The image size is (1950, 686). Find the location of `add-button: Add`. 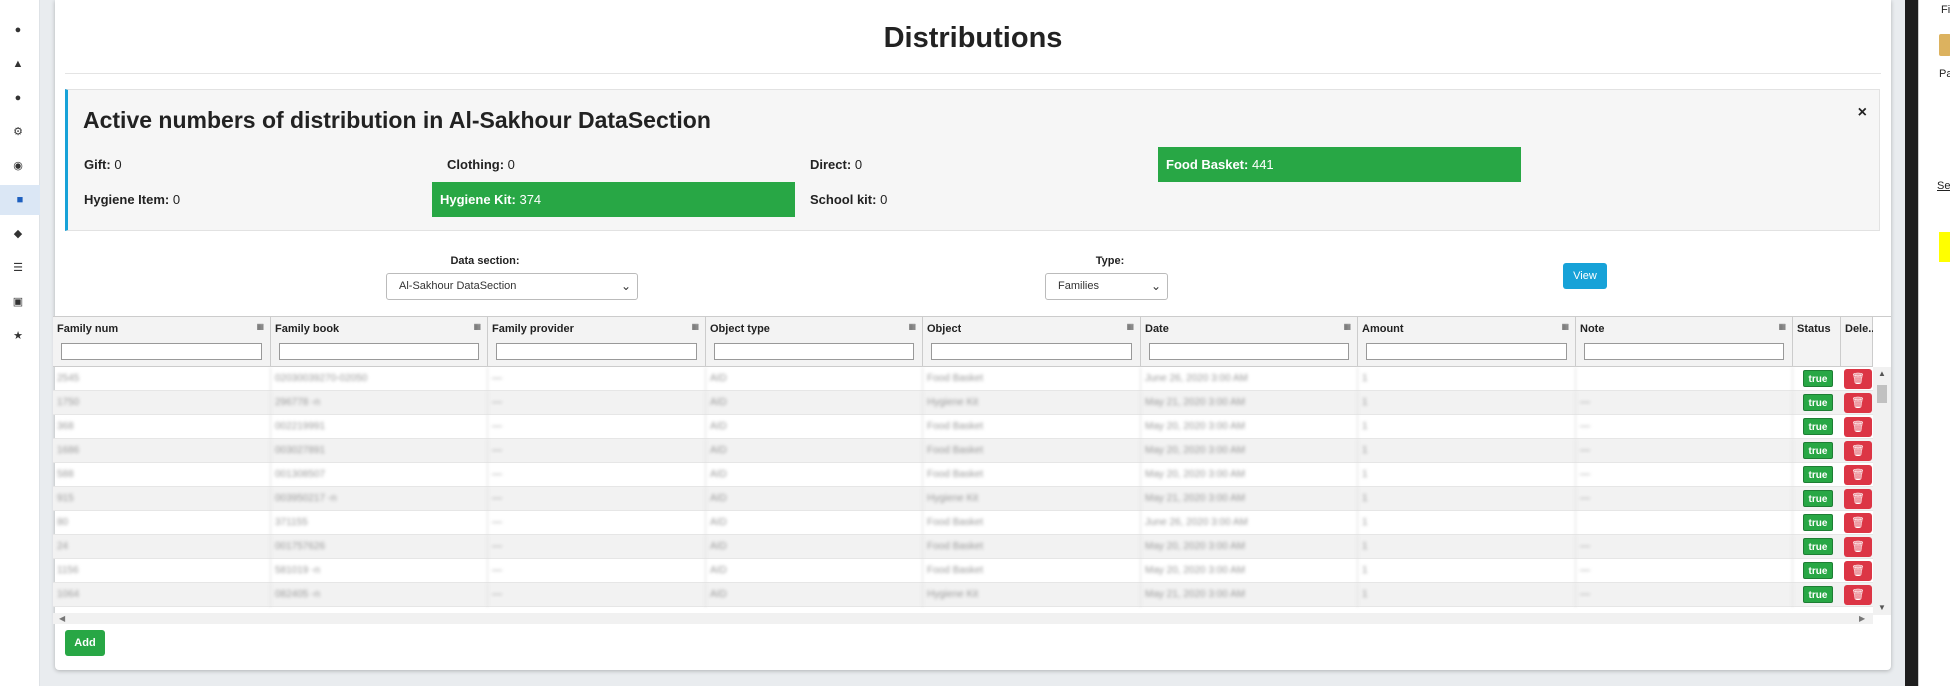

add-button: Add is located at coordinates (85, 643).